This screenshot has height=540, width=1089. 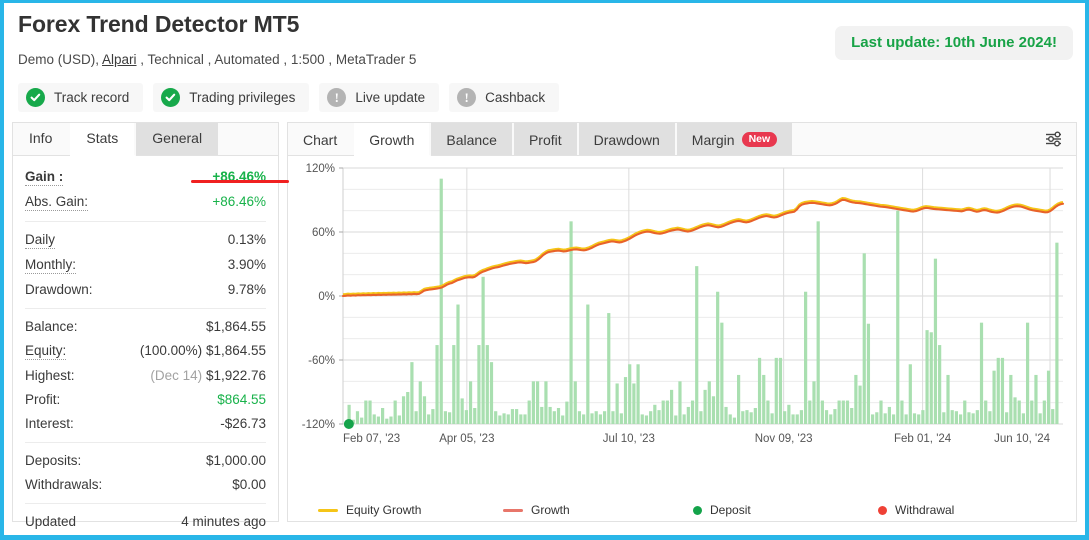 I want to click on chart-legend: Equity Growth Growth Deposit Withdrawal, so click(x=682, y=510).